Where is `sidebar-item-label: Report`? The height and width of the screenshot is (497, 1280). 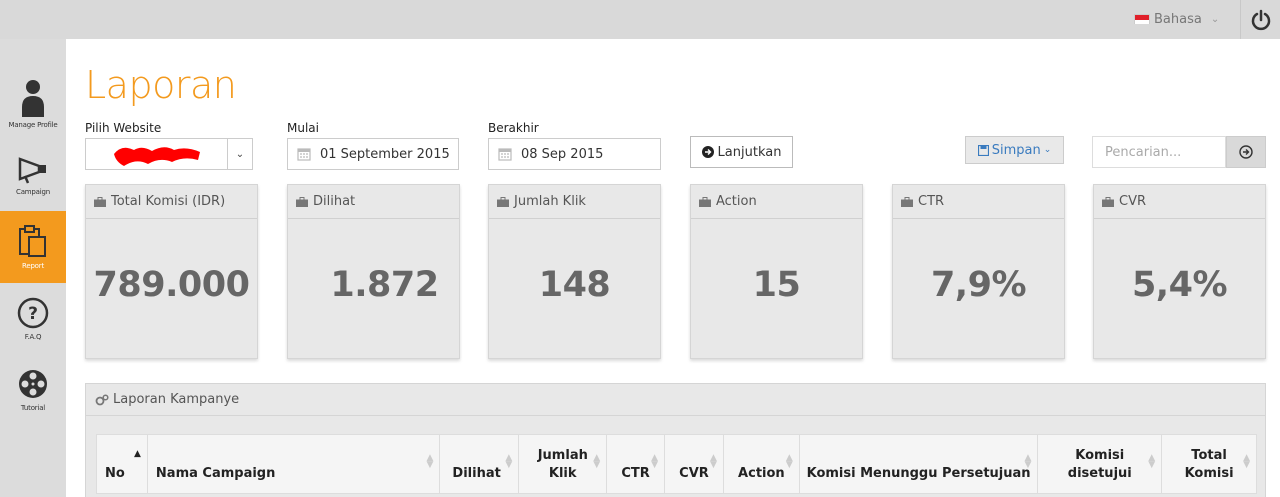
sidebar-item-label: Report is located at coordinates (32, 266).